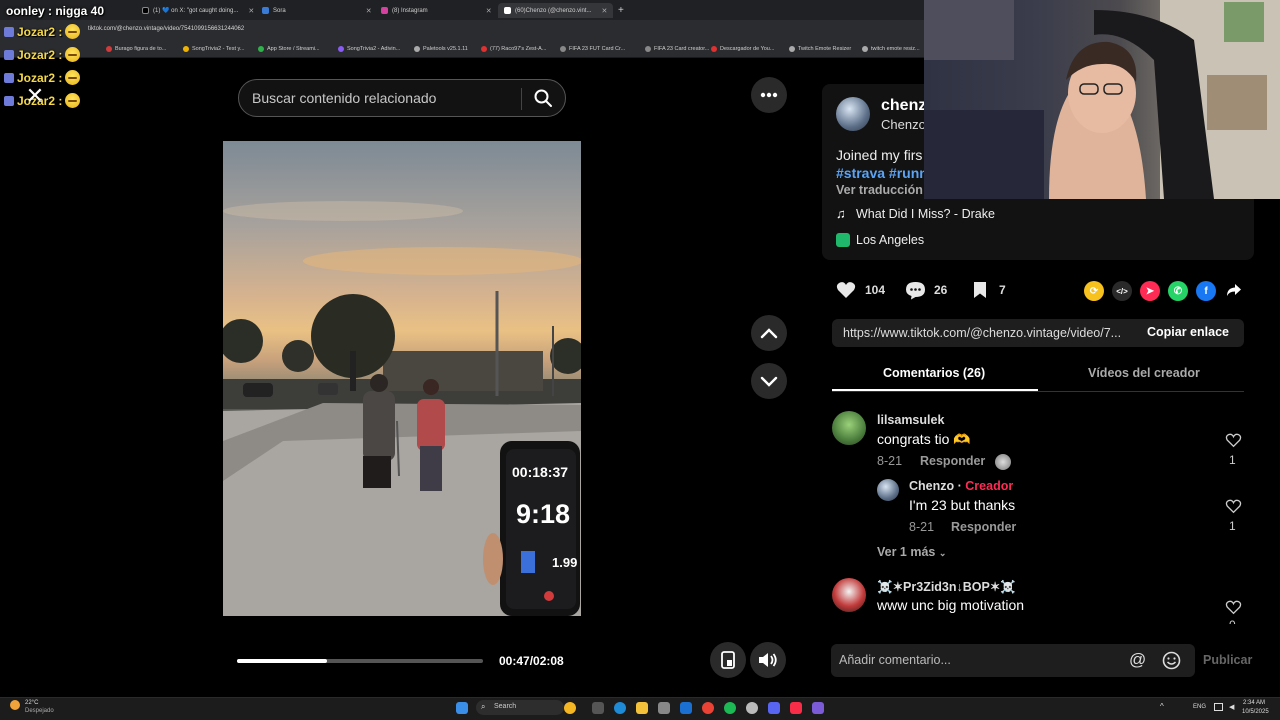 The image size is (1280, 720). Describe the element at coordinates (925, 214) in the screenshot. I see `music-title: What Did I Miss? - Drake` at that location.